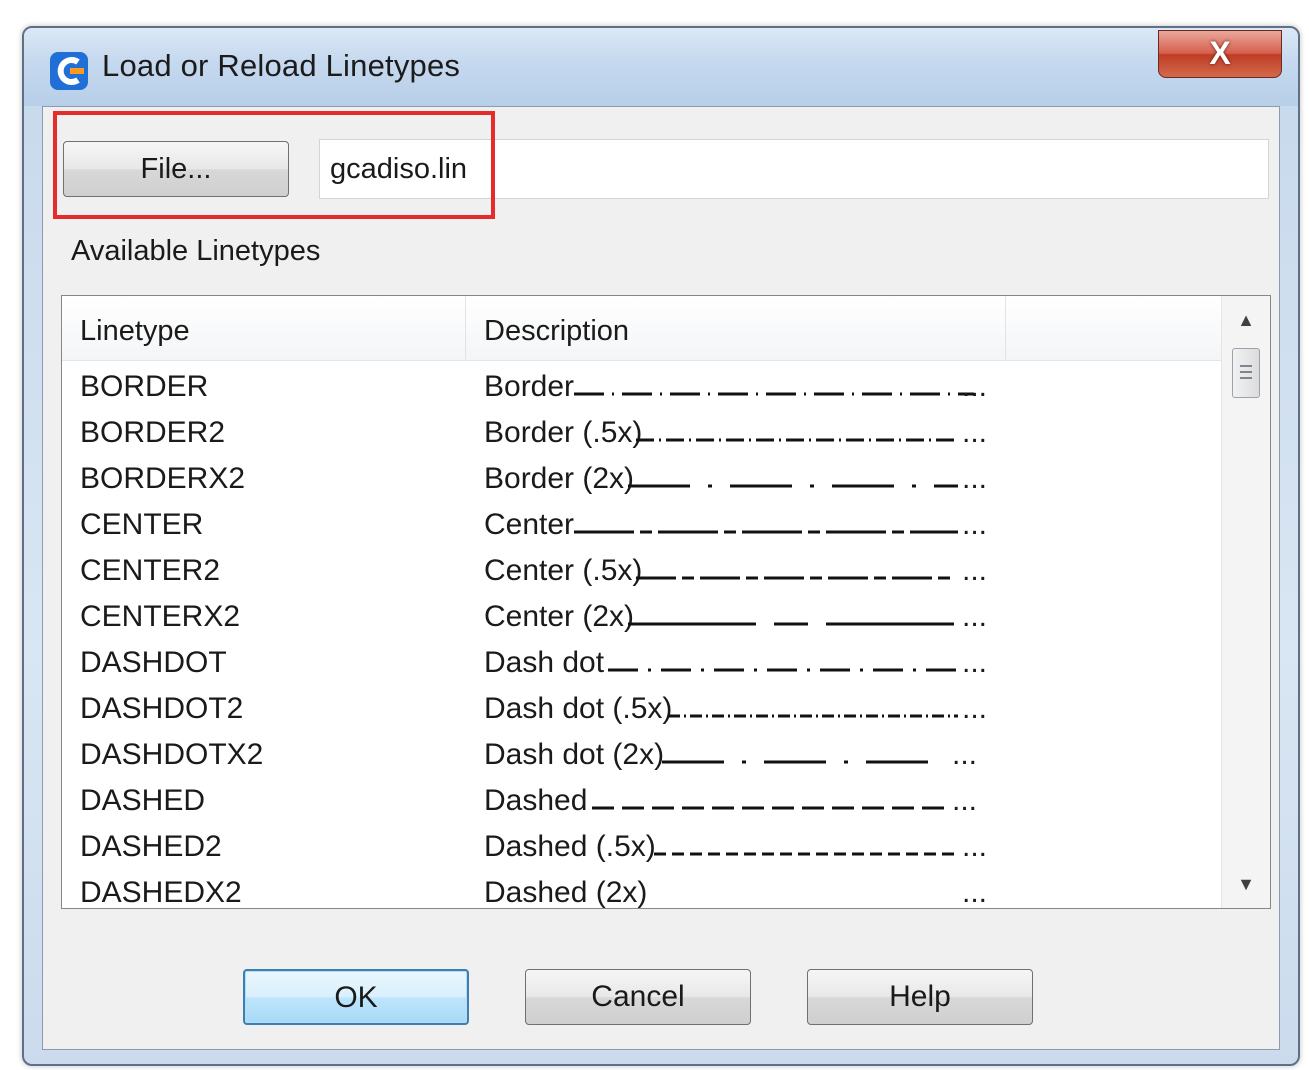 The image size is (1309, 1070). I want to click on linetype-description: Border, so click(529, 386).